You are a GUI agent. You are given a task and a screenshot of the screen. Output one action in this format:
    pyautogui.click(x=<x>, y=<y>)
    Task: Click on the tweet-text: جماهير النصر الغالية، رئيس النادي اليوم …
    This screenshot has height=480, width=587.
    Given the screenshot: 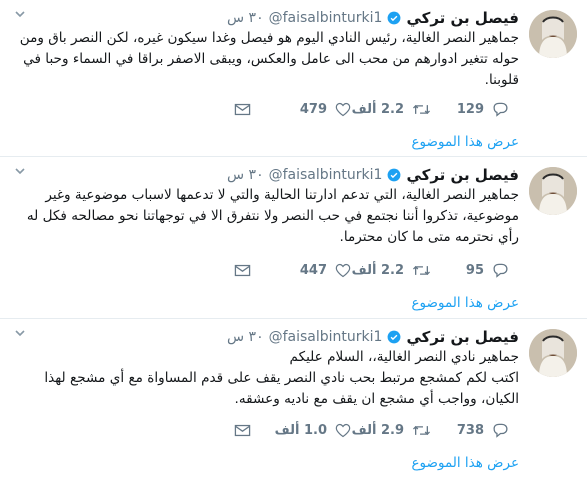 What is the action you would take?
    pyautogui.click(x=264, y=59)
    